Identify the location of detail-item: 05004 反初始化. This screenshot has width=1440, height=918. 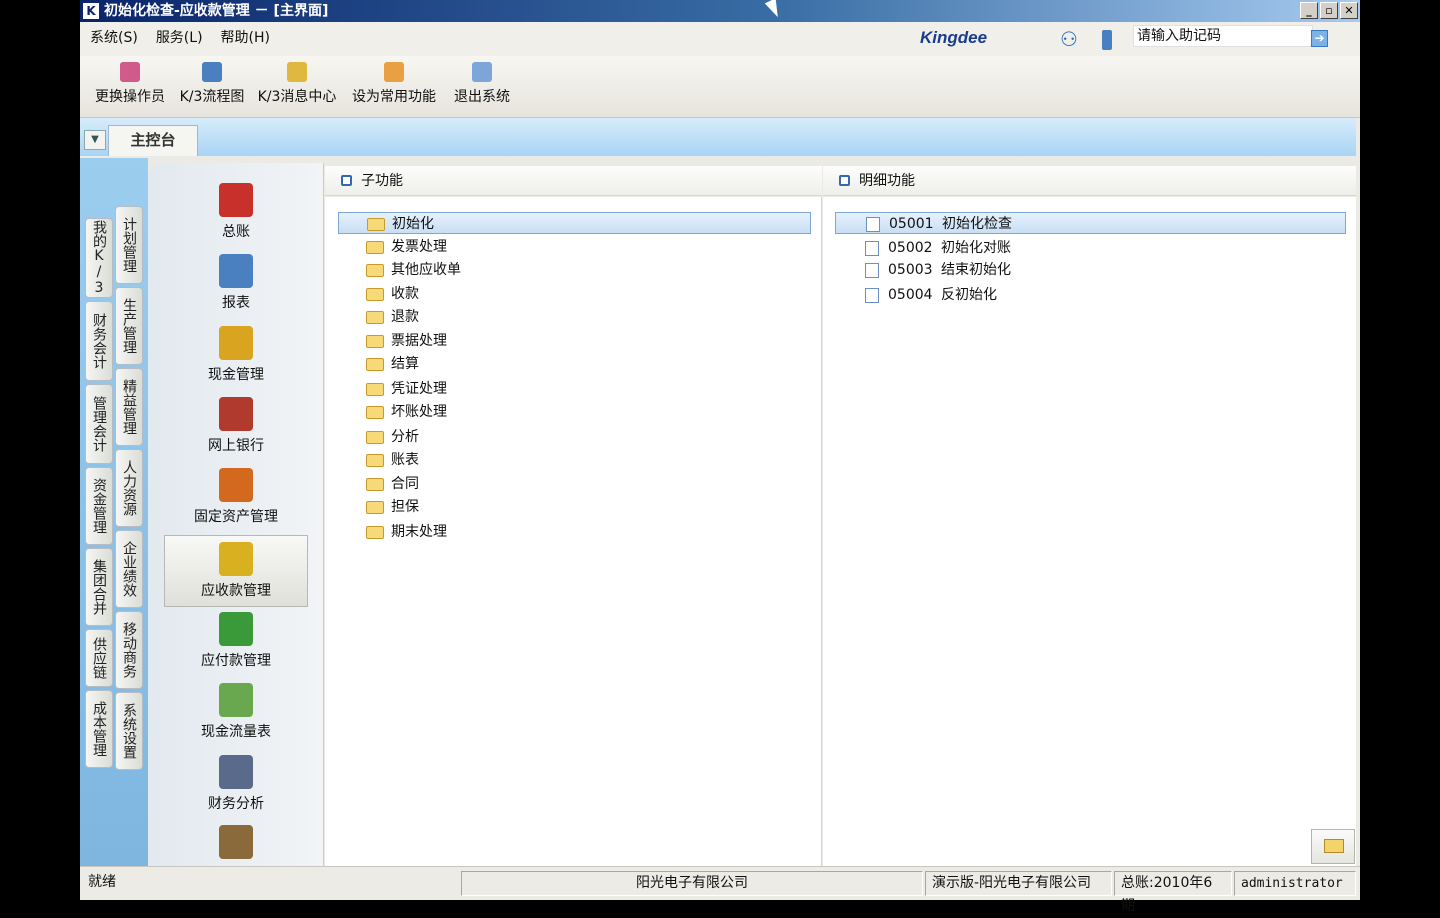
(1090, 295).